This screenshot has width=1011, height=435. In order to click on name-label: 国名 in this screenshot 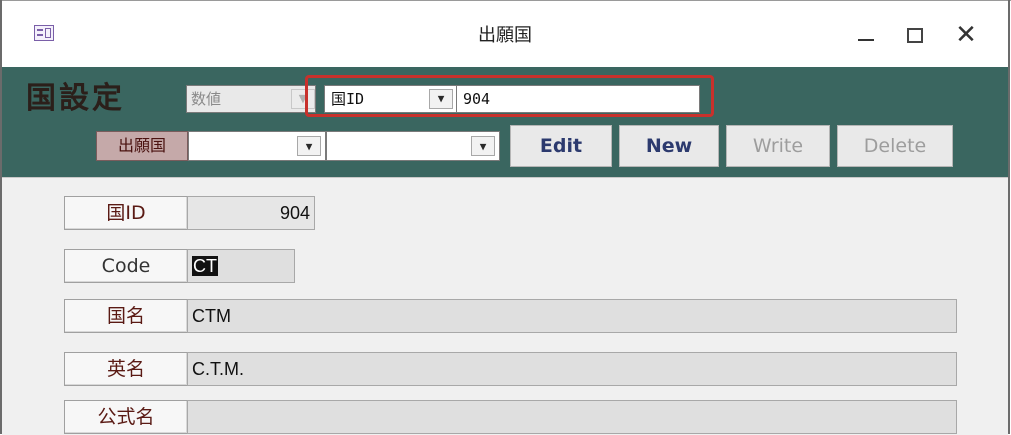, I will do `click(126, 316)`.